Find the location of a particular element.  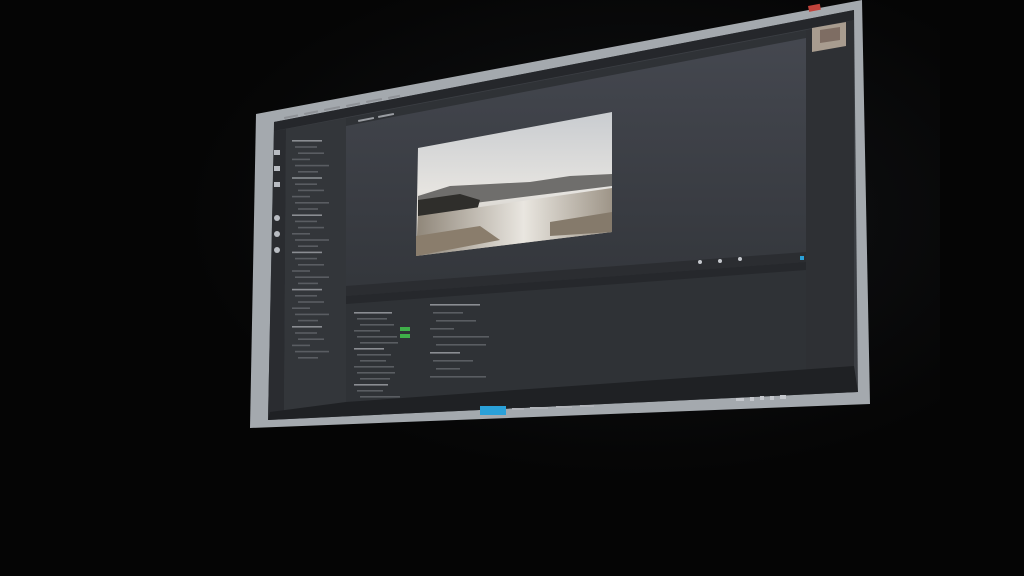

tree-panel is located at coordinates (315, 268).